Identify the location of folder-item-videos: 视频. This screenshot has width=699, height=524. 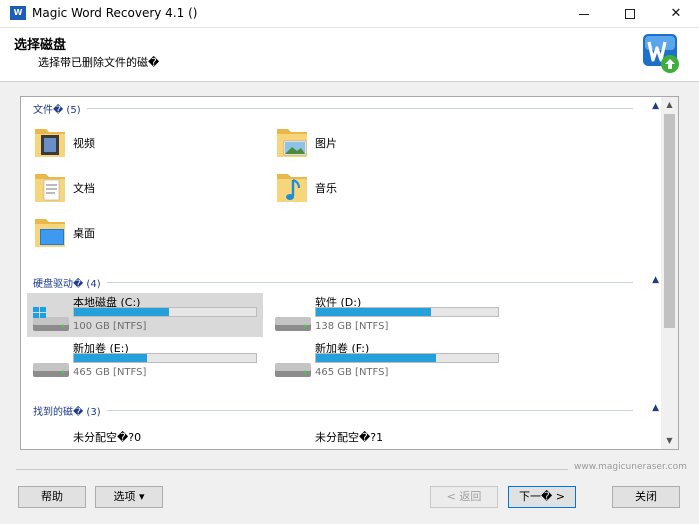
(148, 141).